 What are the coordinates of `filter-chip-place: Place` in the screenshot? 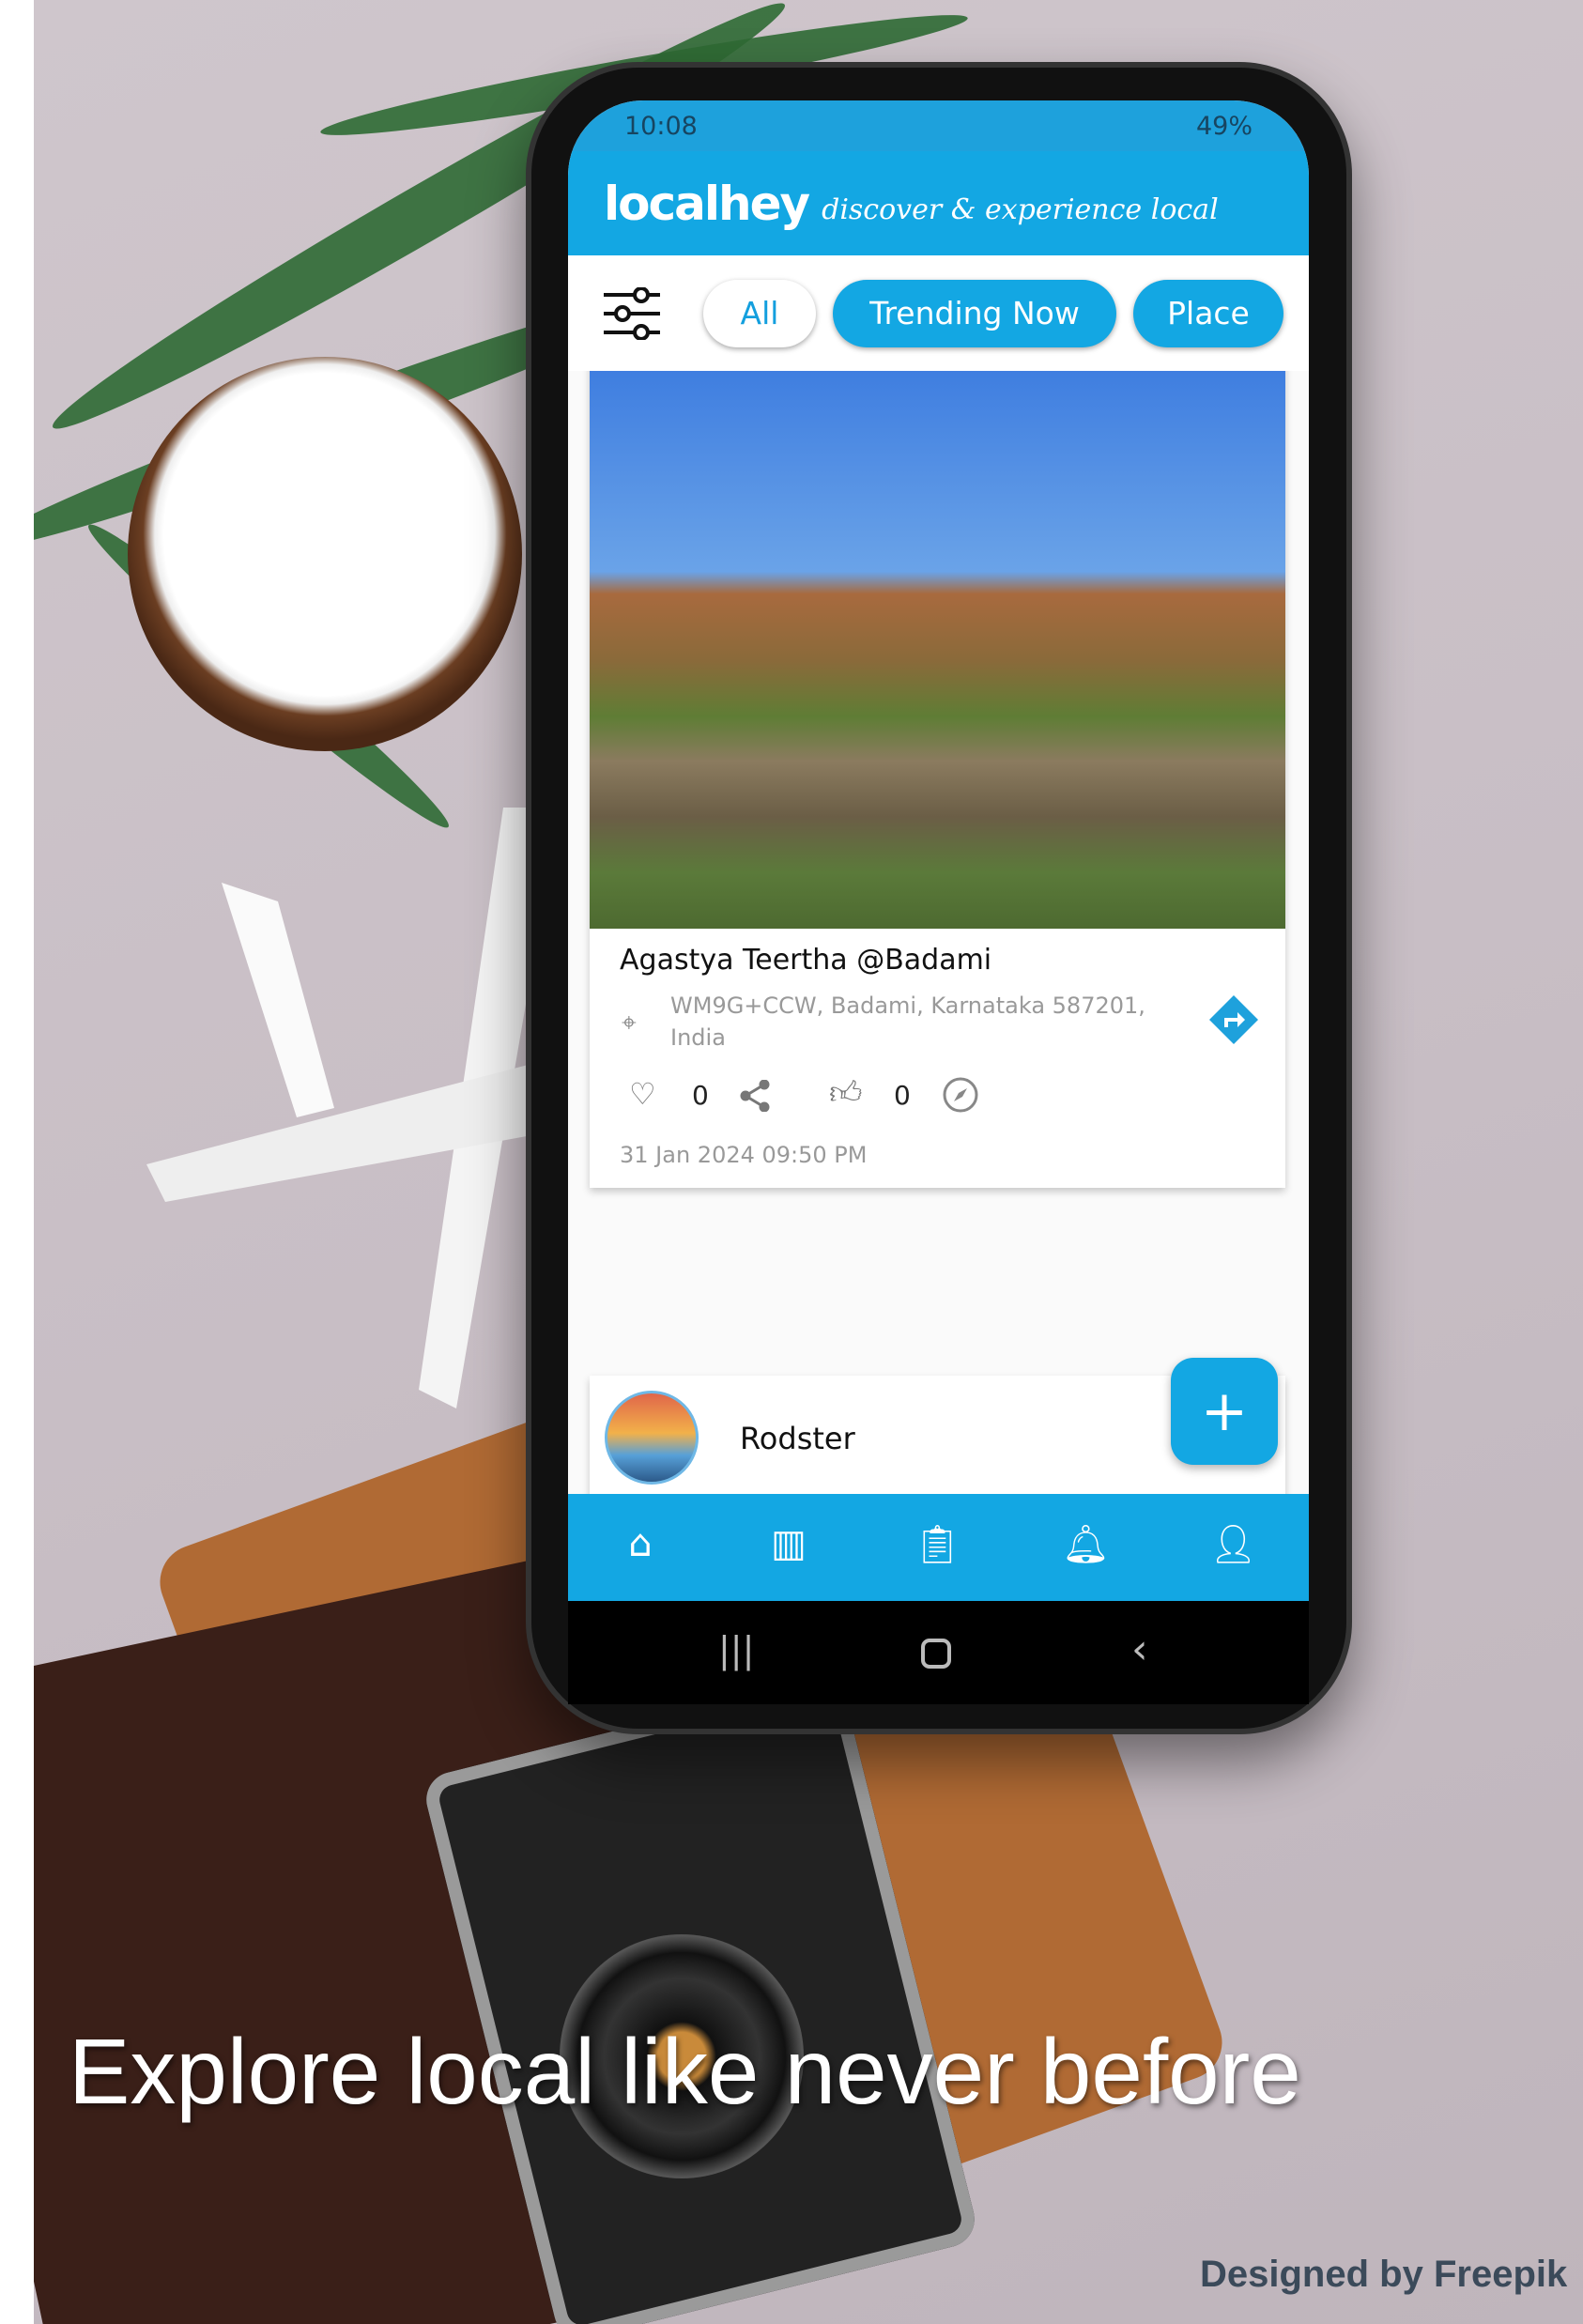 It's located at (1208, 313).